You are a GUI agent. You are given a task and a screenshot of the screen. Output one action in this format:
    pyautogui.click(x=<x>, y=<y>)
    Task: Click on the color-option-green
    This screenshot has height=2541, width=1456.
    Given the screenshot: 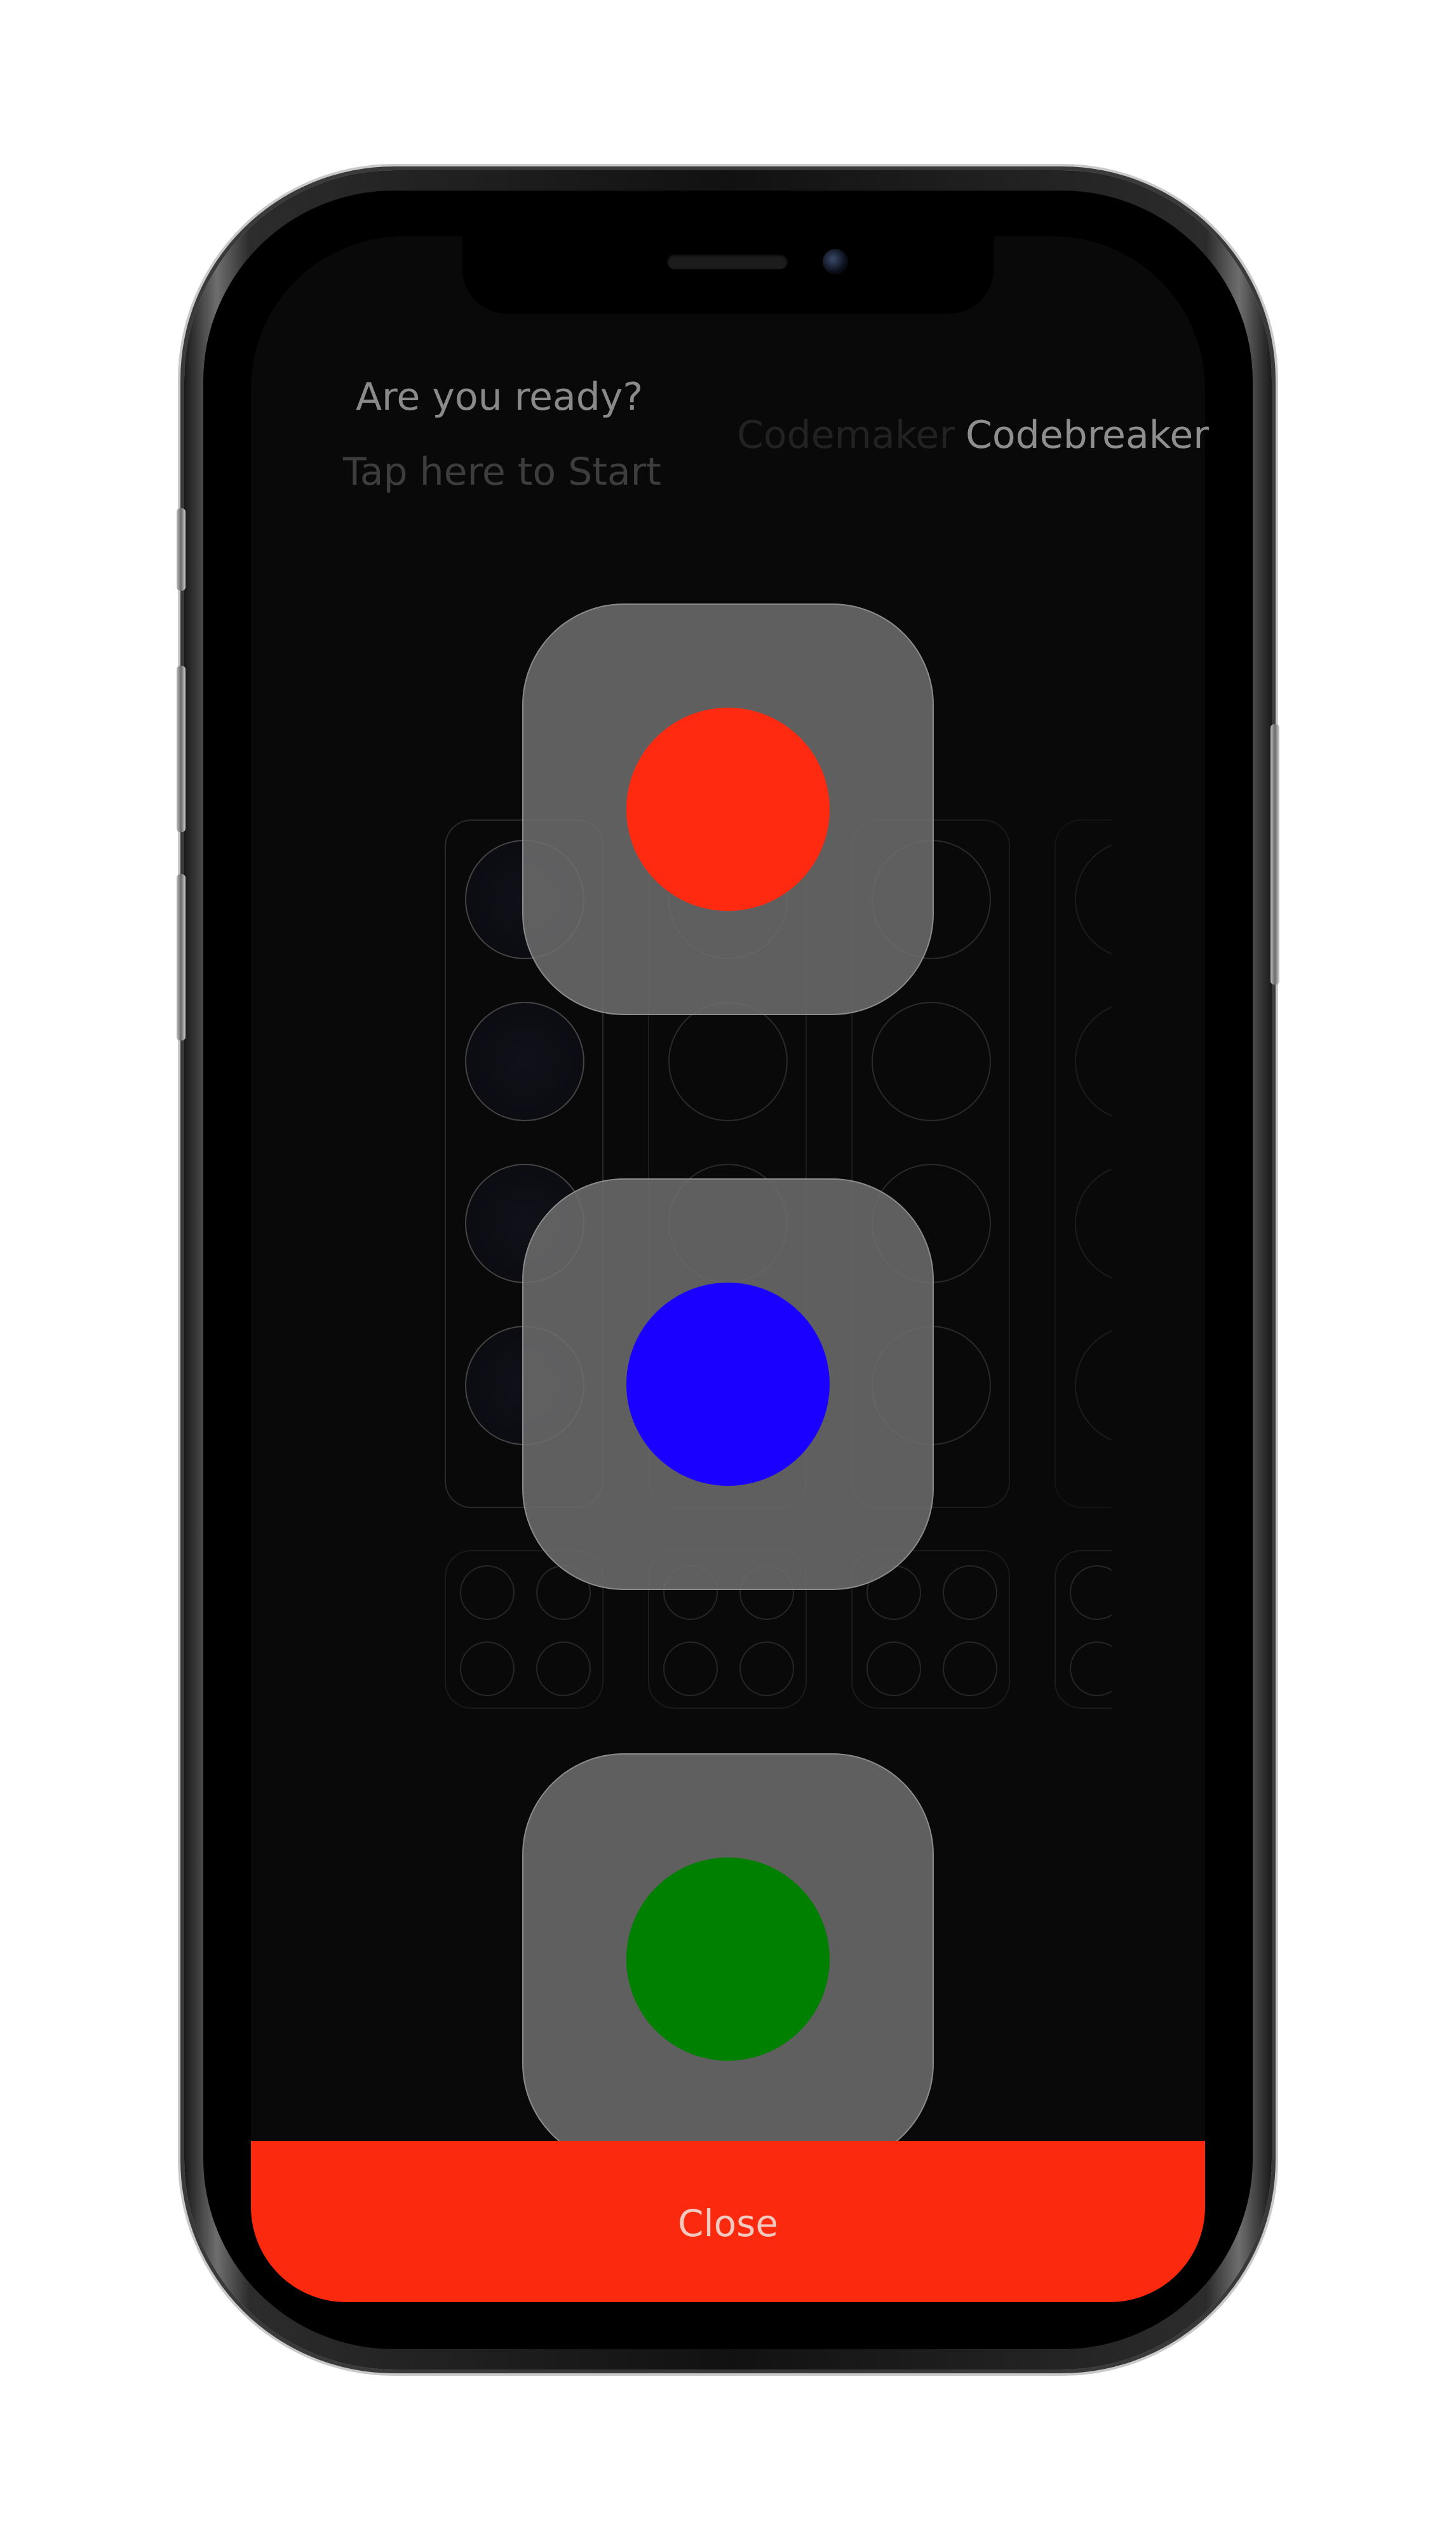 What is the action you would take?
    pyautogui.click(x=728, y=1959)
    